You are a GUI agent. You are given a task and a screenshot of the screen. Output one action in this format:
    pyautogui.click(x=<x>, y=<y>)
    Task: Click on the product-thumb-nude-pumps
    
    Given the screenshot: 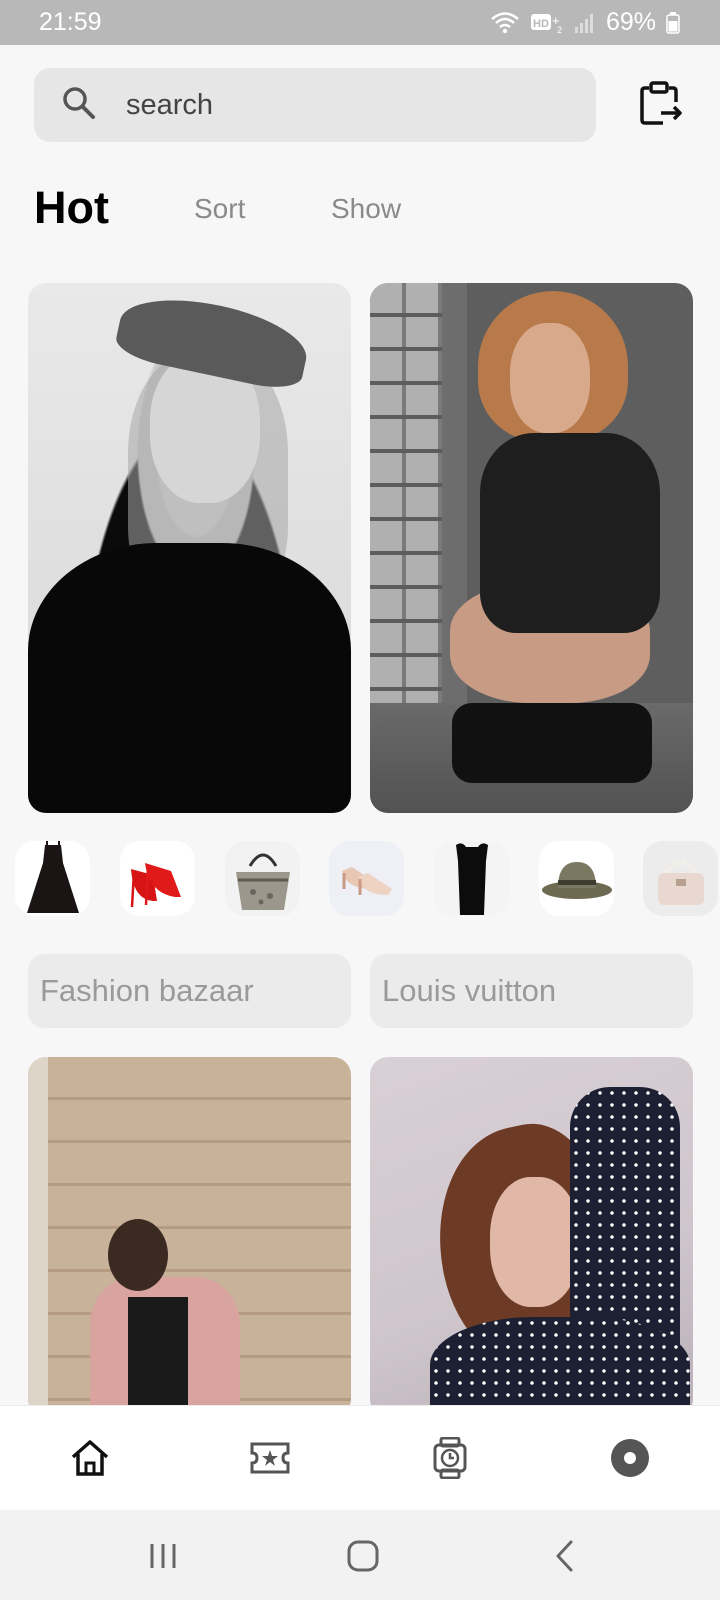 What is the action you would take?
    pyautogui.click(x=366, y=878)
    